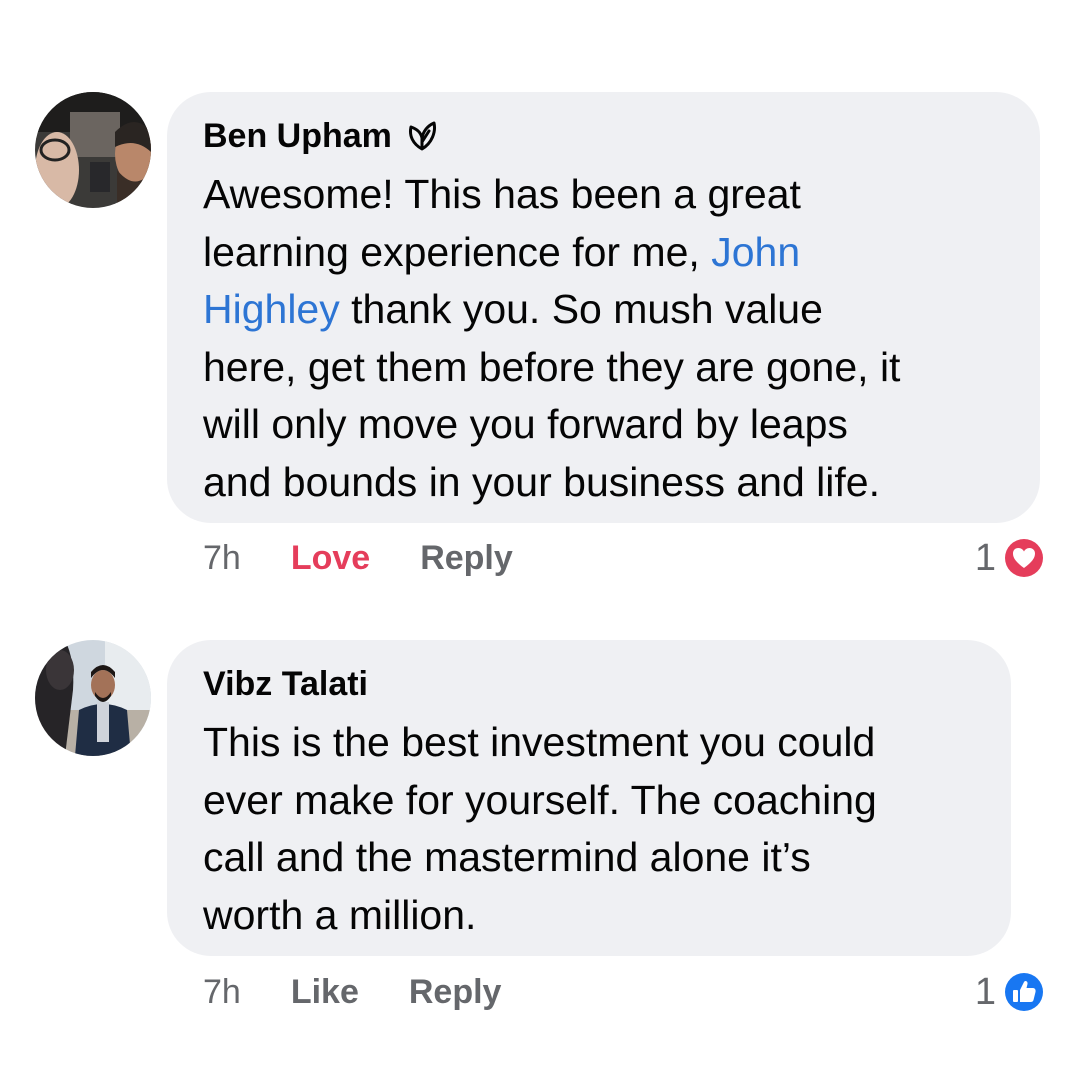  Describe the element at coordinates (552, 366) in the screenshot. I see `comment-line: here, get them before they are gone, it` at that location.